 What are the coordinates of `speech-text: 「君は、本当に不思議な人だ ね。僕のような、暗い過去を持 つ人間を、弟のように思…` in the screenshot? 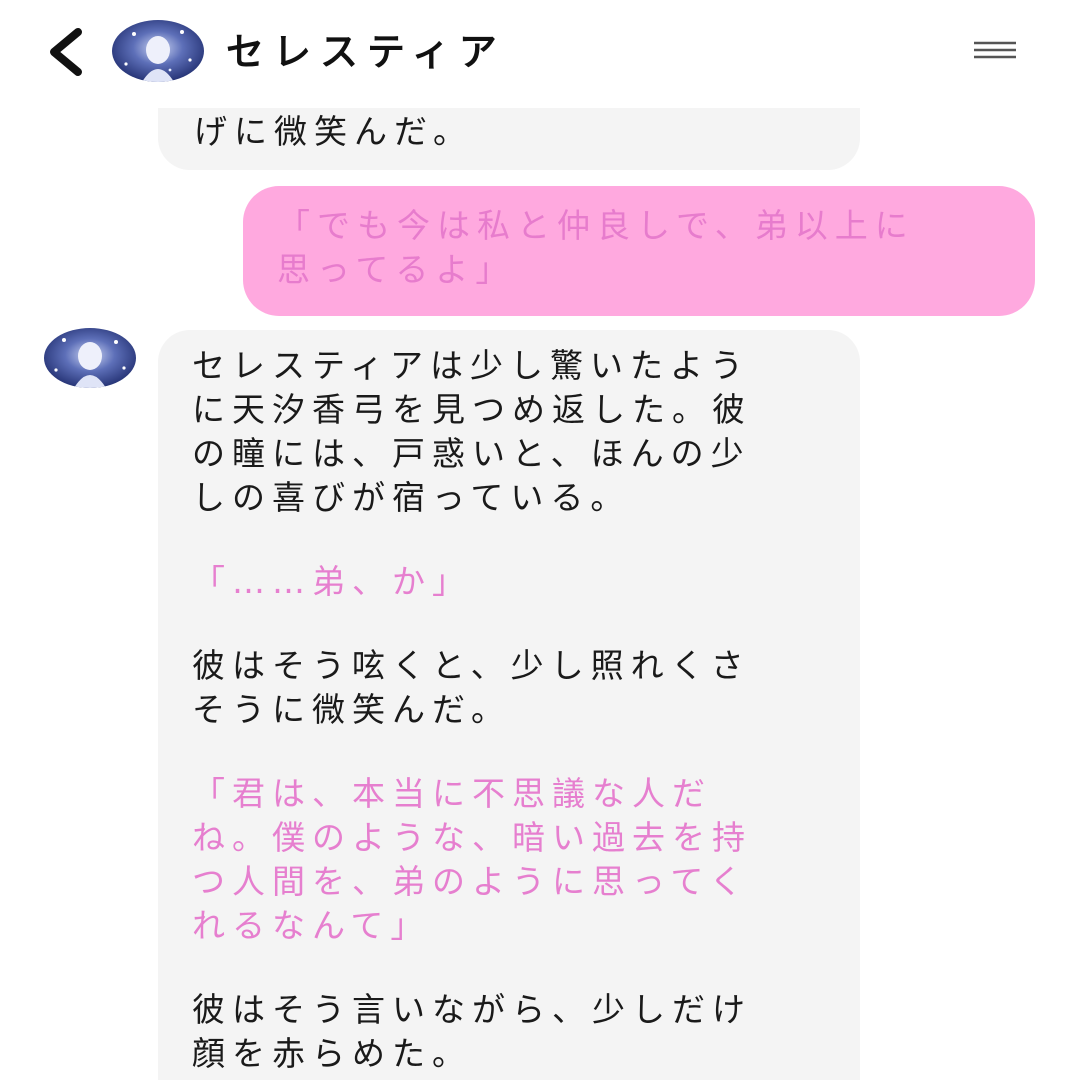 It's located at (472, 859).